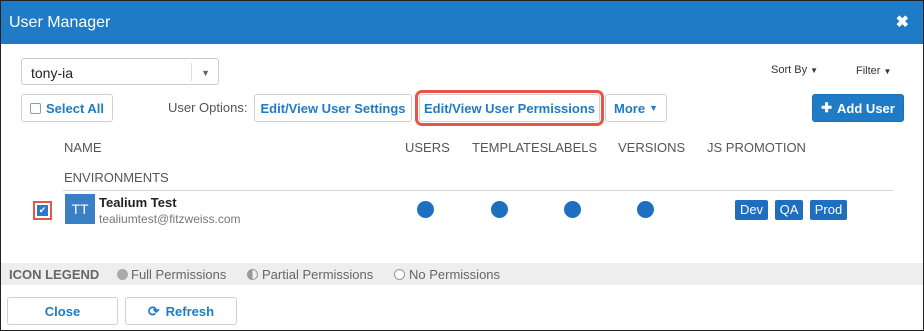  I want to click on no-permission-icon, so click(399, 274).